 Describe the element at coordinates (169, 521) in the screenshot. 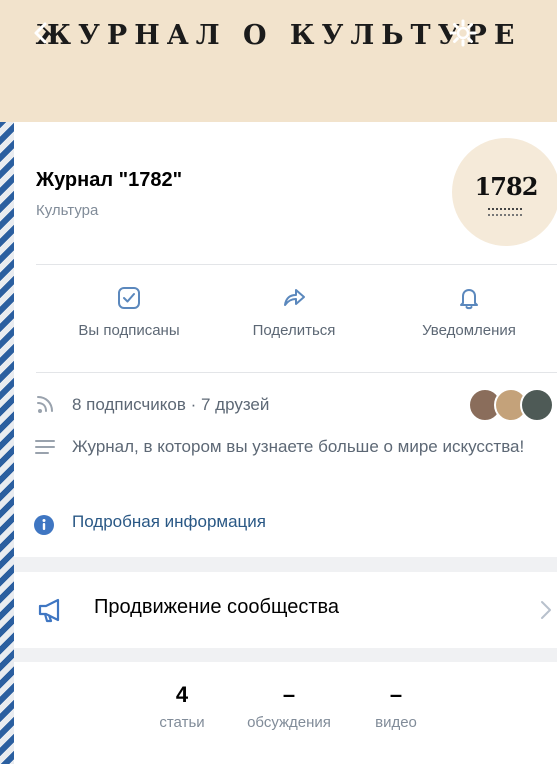

I see `details-link-label: Подробная информация` at that location.